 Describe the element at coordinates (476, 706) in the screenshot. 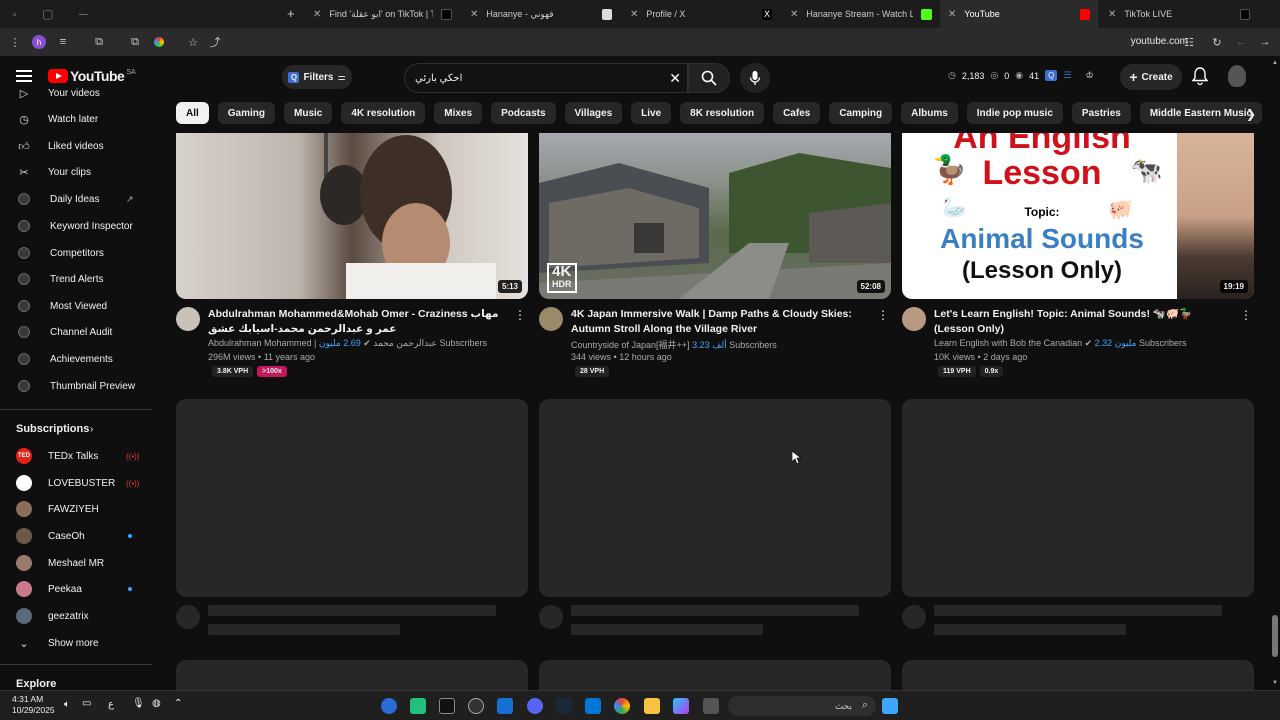

I see `openai-icon` at that location.